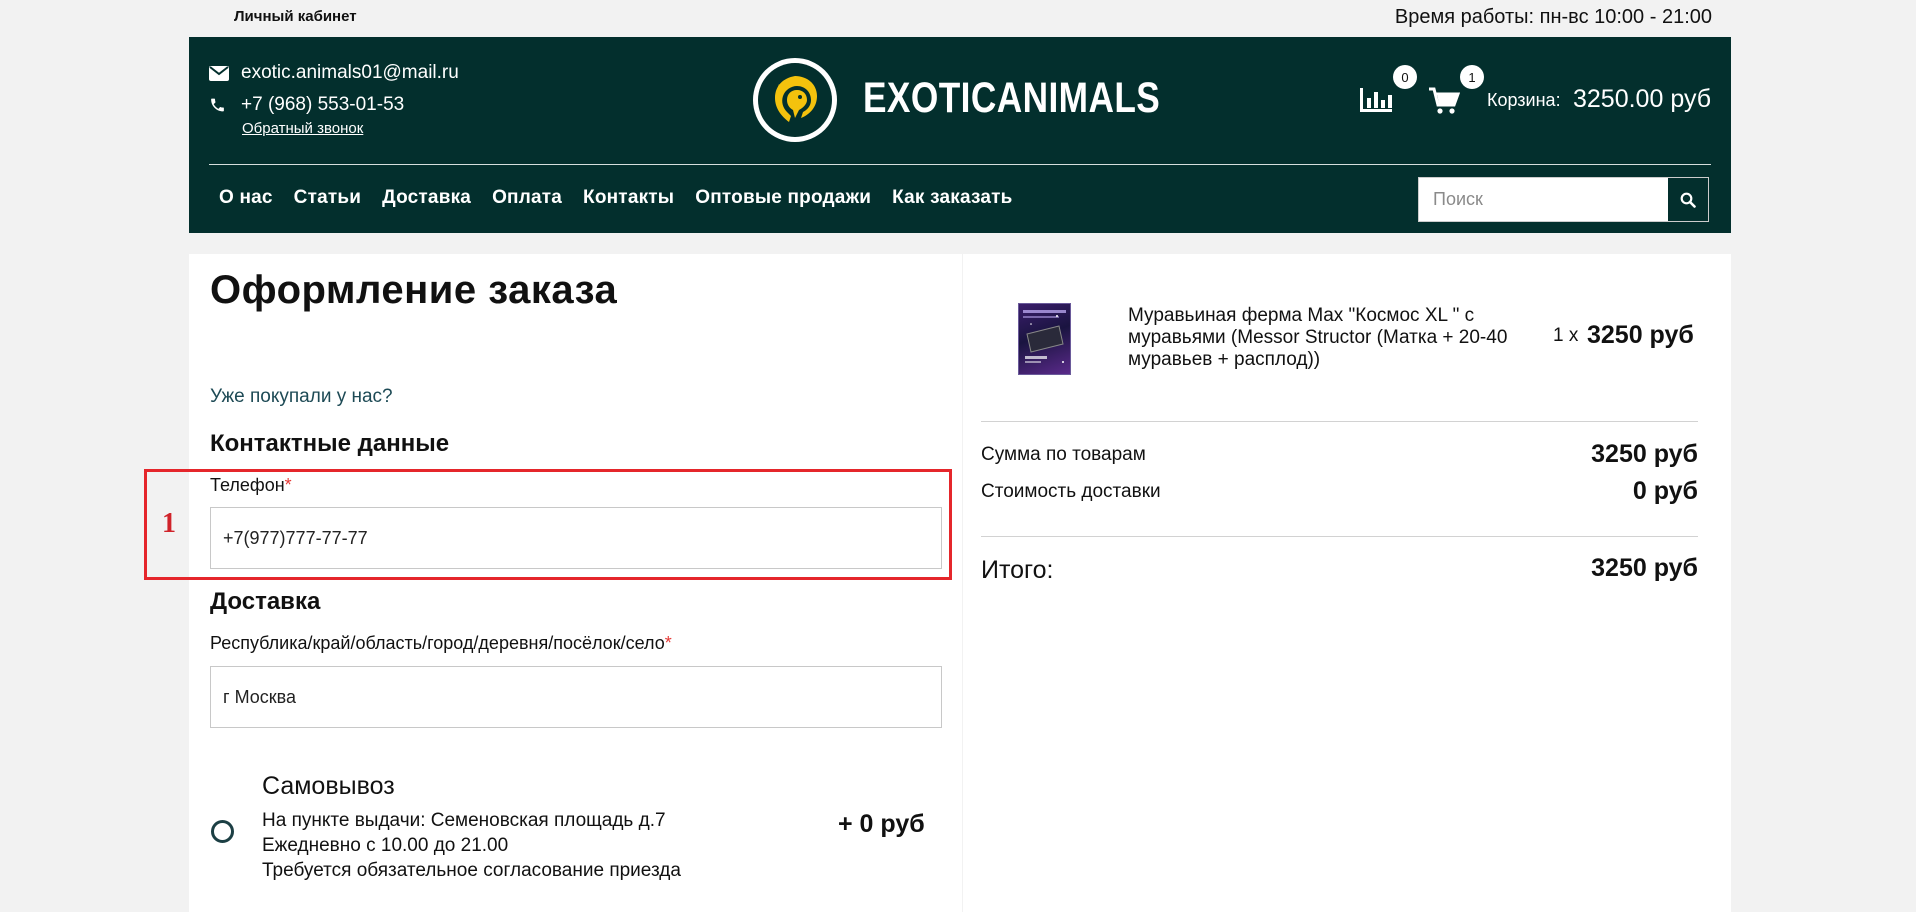 The width and height of the screenshot is (1916, 912). What do you see at coordinates (323, 104) in the screenshot?
I see `phone-text: +7 (968) 553-01-53` at bounding box center [323, 104].